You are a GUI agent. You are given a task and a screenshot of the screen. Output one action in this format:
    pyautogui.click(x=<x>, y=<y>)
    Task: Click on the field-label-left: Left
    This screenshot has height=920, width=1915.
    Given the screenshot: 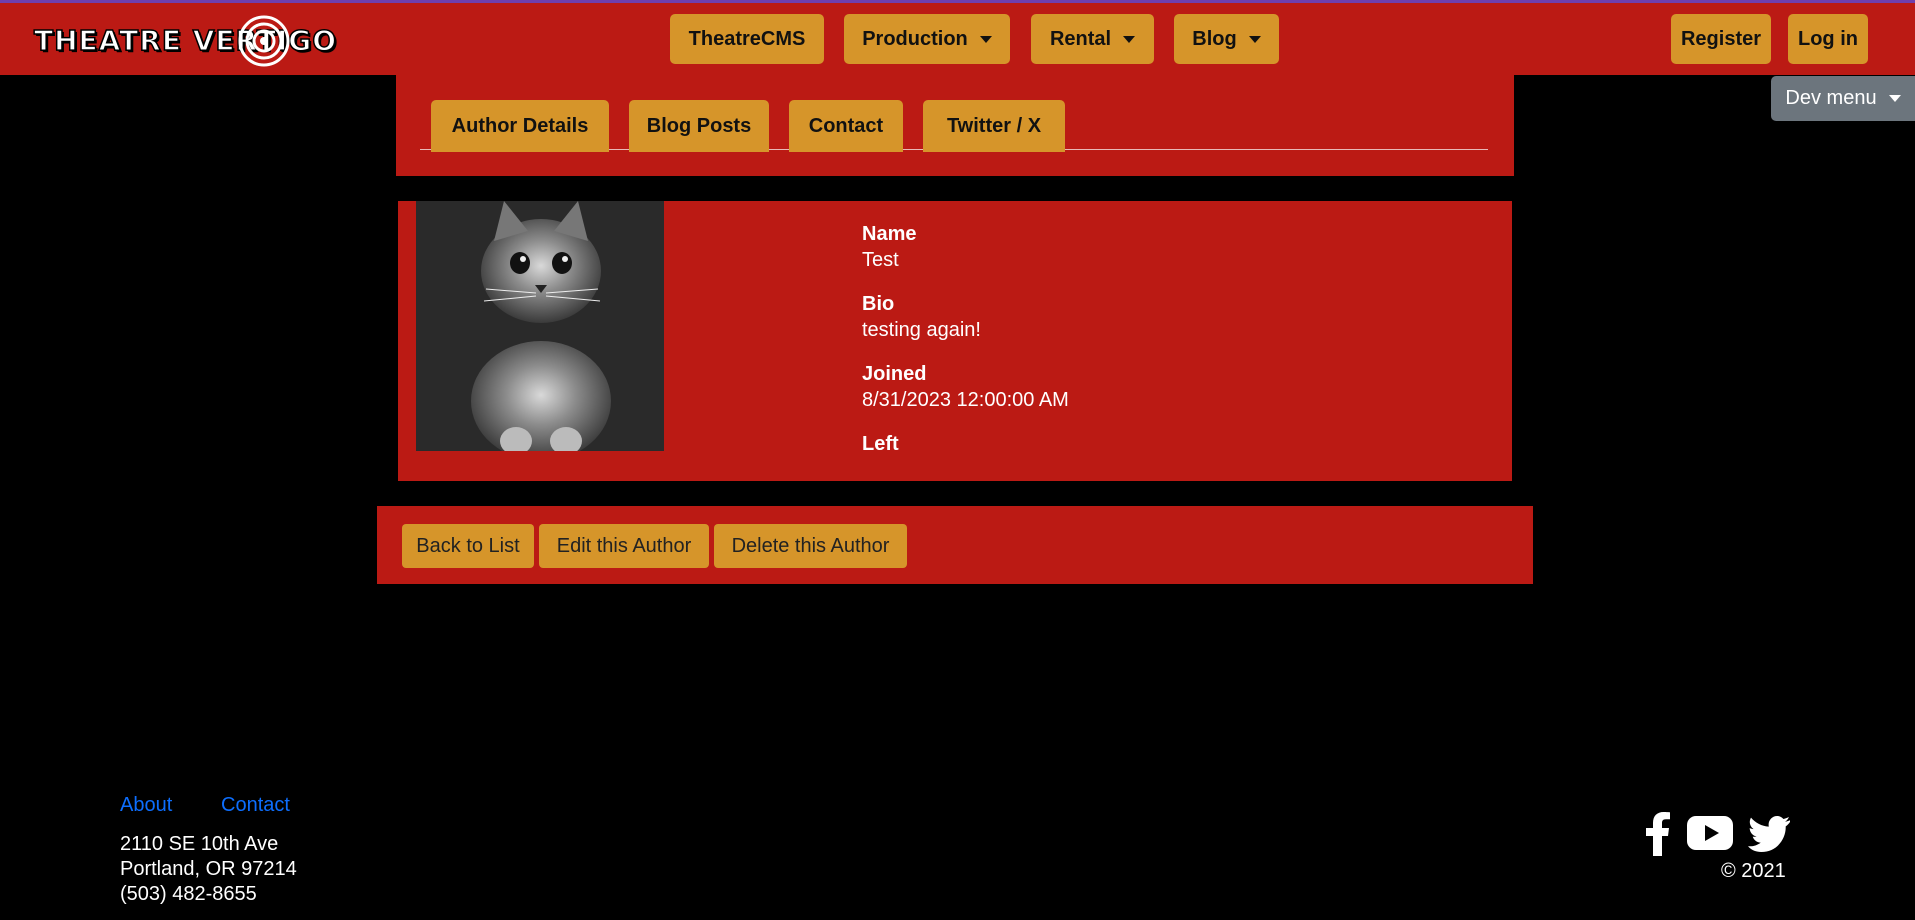 What is the action you would take?
    pyautogui.click(x=880, y=444)
    